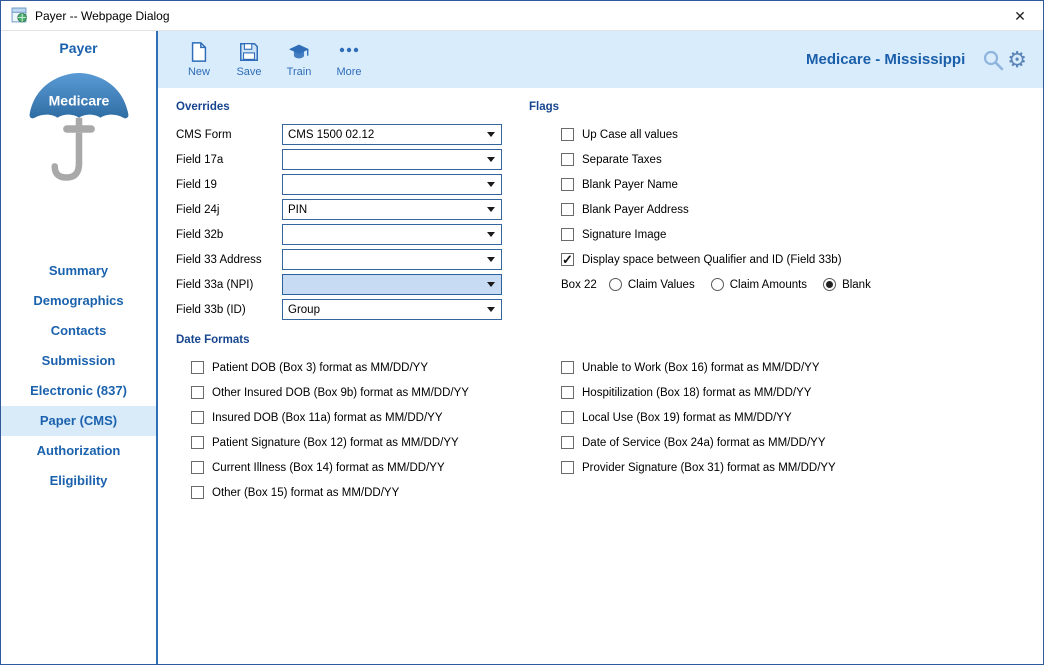  I want to click on date-row-insured-dob: Insured DOB (Box 11a) format as MM/DD/YY, so click(376, 417).